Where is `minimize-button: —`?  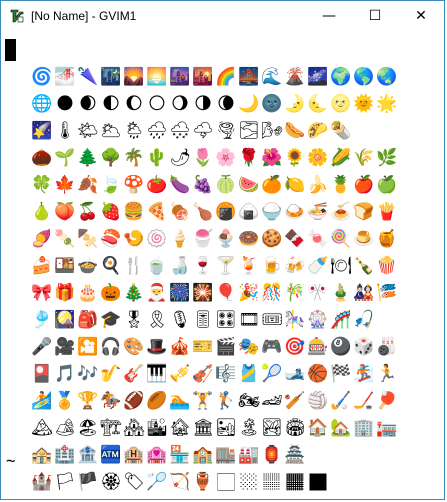 minimize-button: — is located at coordinates (329, 16).